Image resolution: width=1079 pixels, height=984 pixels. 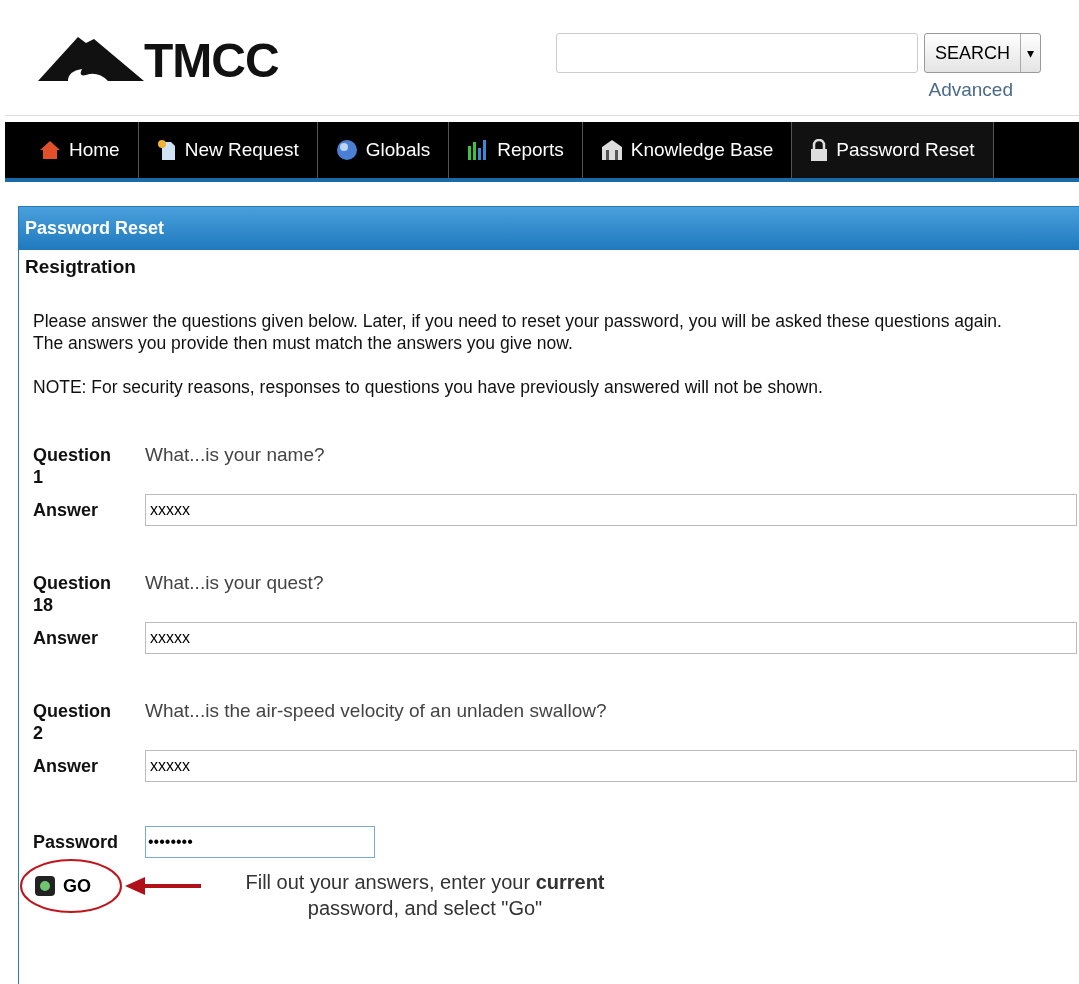 I want to click on tmcc-logo: TMCC, so click(x=158, y=58).